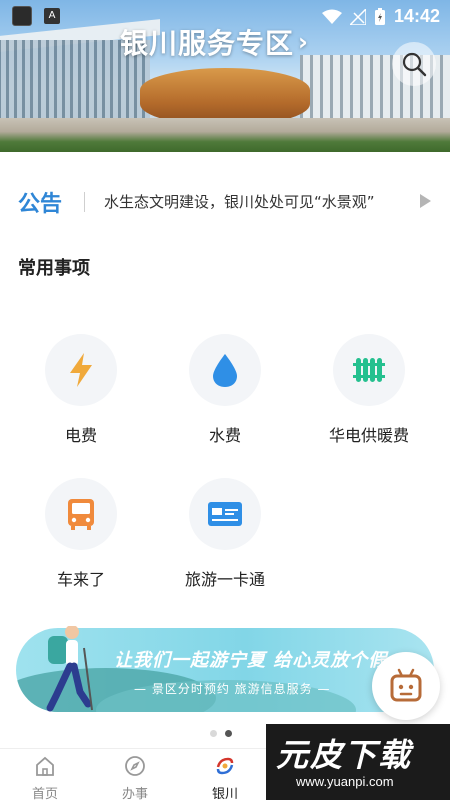 The image size is (450, 800). I want to click on notification-icon, so click(22, 16).